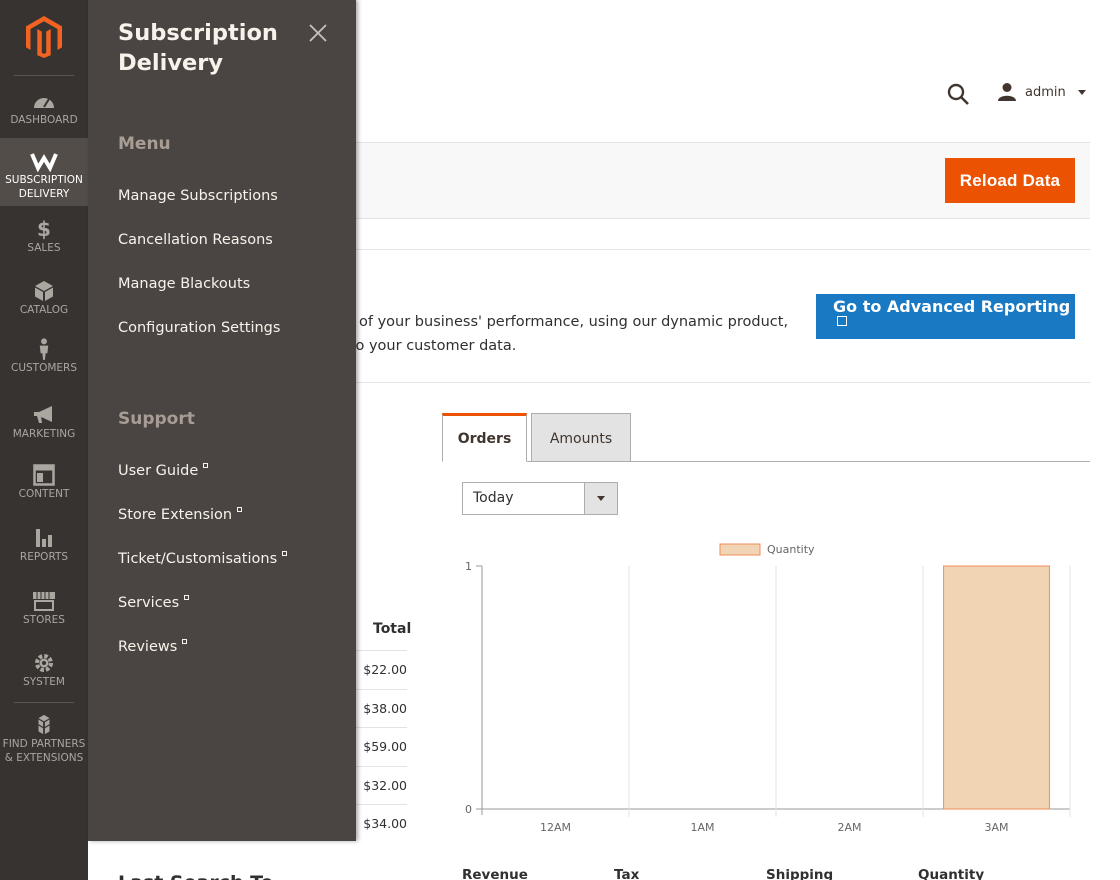  Describe the element at coordinates (426, 346) in the screenshot. I see `description-line: d to your customer data.` at that location.